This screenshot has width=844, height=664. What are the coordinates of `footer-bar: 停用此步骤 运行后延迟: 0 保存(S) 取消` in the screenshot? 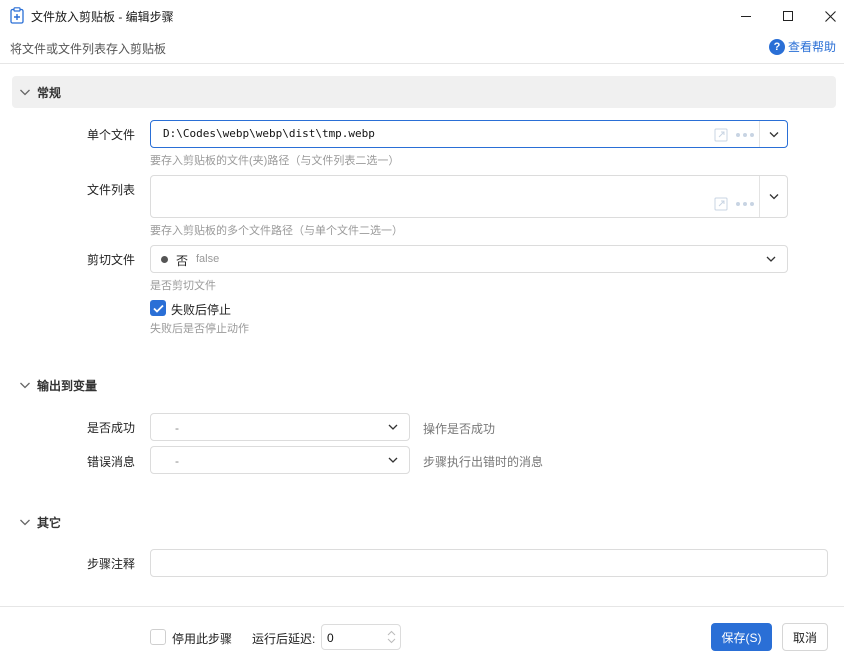 It's located at (422, 635).